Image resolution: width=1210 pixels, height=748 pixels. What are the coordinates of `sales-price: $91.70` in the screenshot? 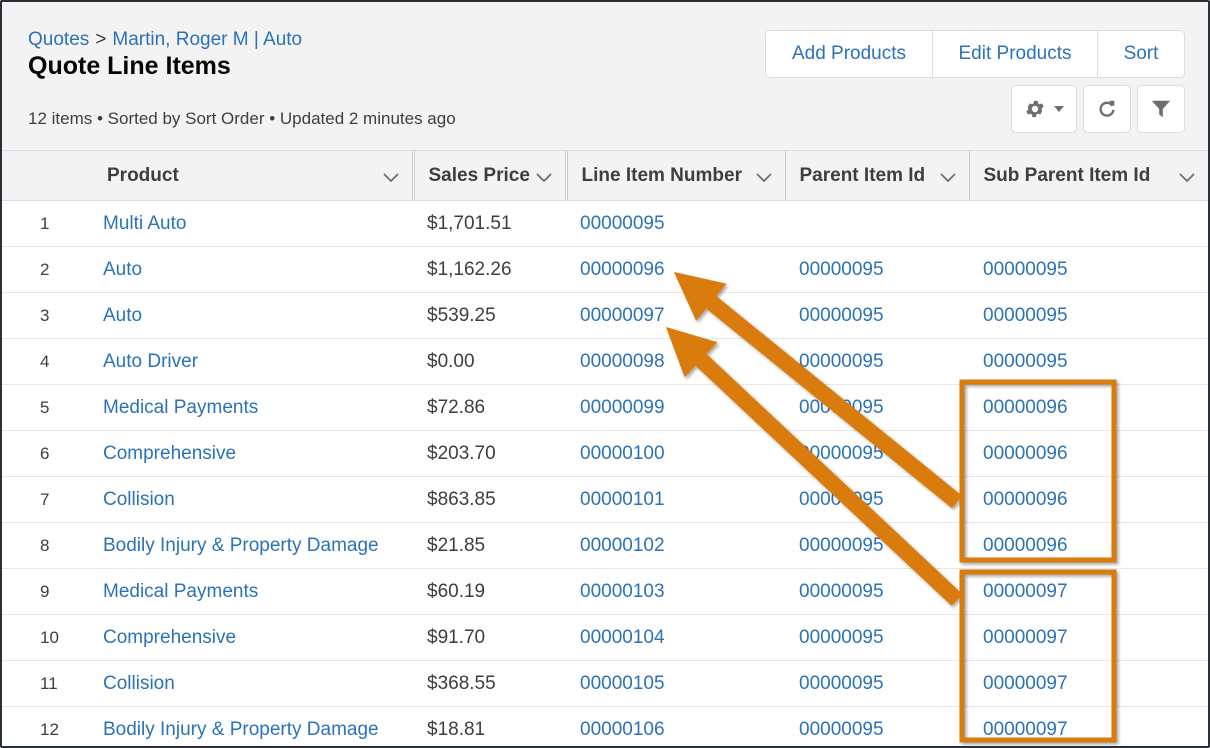 It's located at (489, 637).